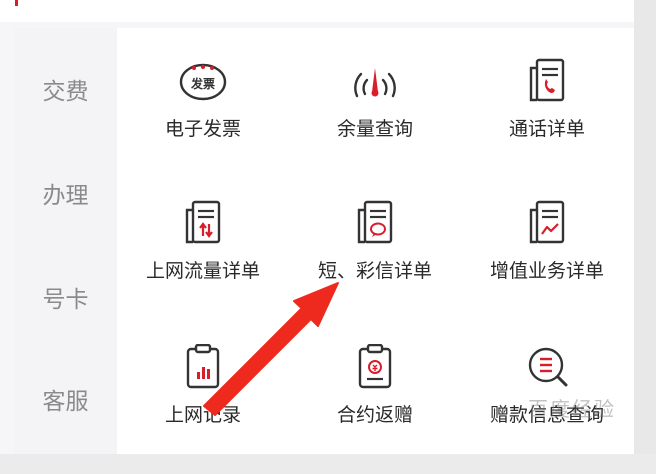  Describe the element at coordinates (374, 415) in the screenshot. I see `grid-item-label: 合约返赠` at that location.